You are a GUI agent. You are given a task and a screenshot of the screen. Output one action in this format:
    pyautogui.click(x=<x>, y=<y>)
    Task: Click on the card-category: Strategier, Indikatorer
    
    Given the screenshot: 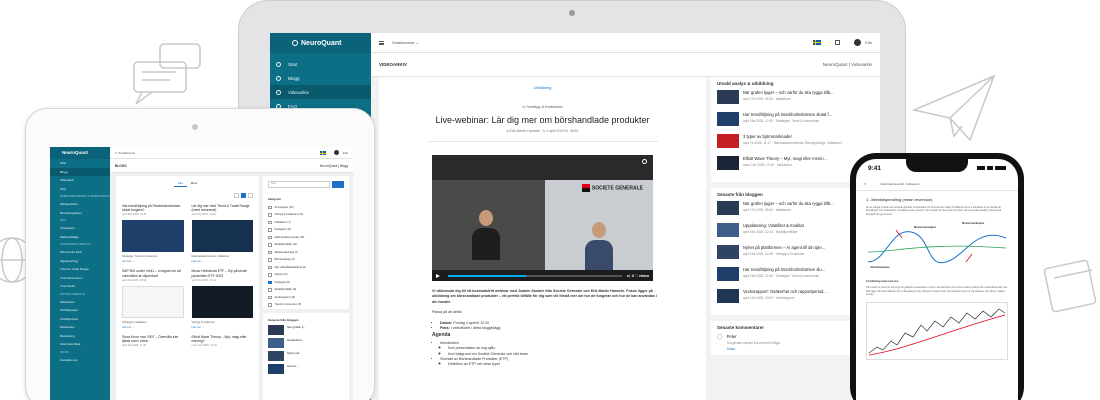 What is the action you would take?
    pyautogui.click(x=153, y=322)
    